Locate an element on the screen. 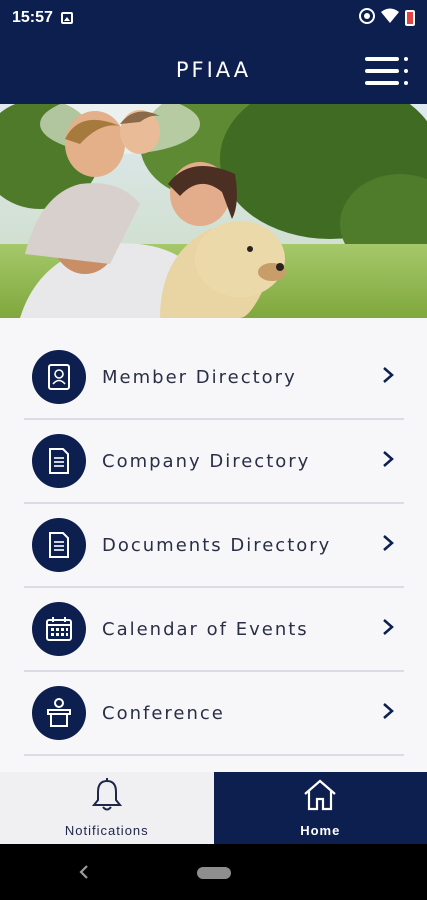 This screenshot has width=427, height=900. status-bar: 15:57 is located at coordinates (213, 18).